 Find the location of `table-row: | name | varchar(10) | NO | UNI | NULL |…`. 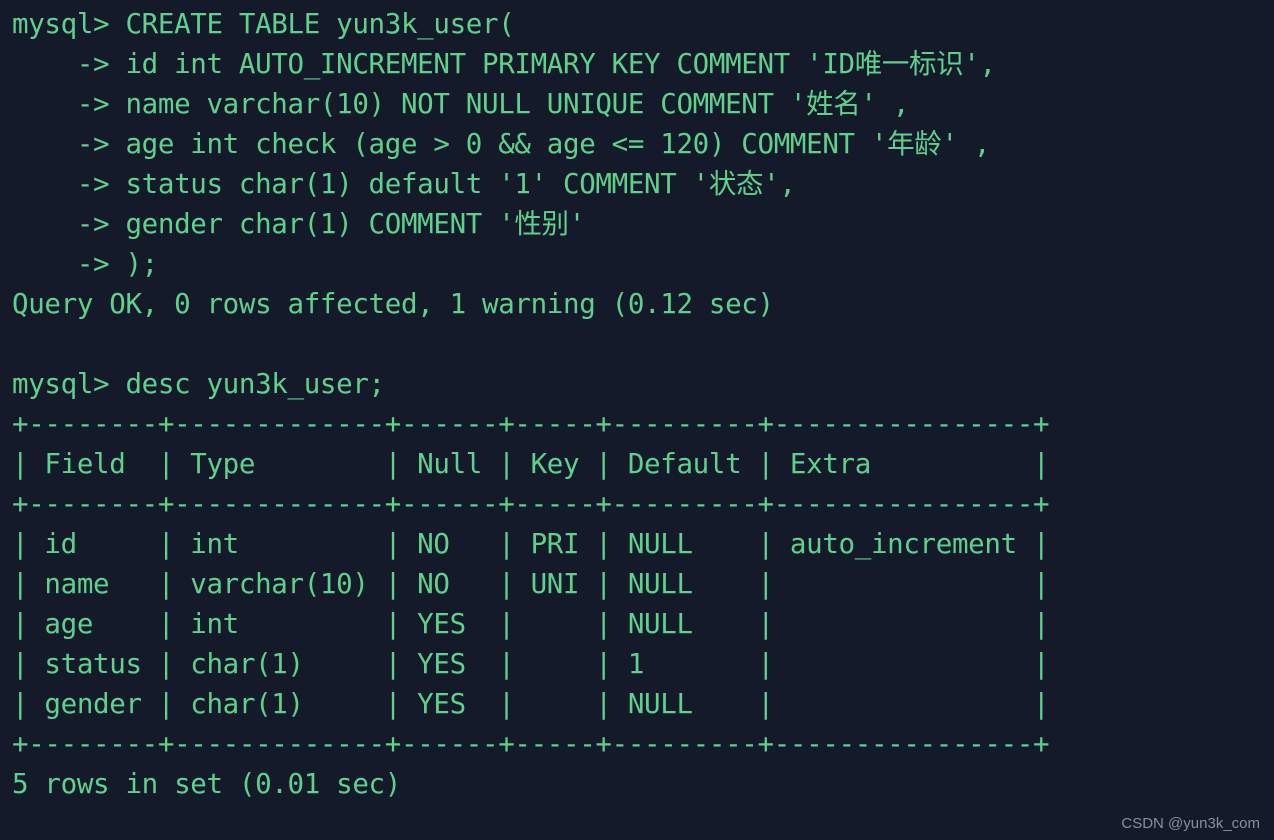

table-row: | name | varchar(10) | NO | UNI | NULL |… is located at coordinates (531, 584).